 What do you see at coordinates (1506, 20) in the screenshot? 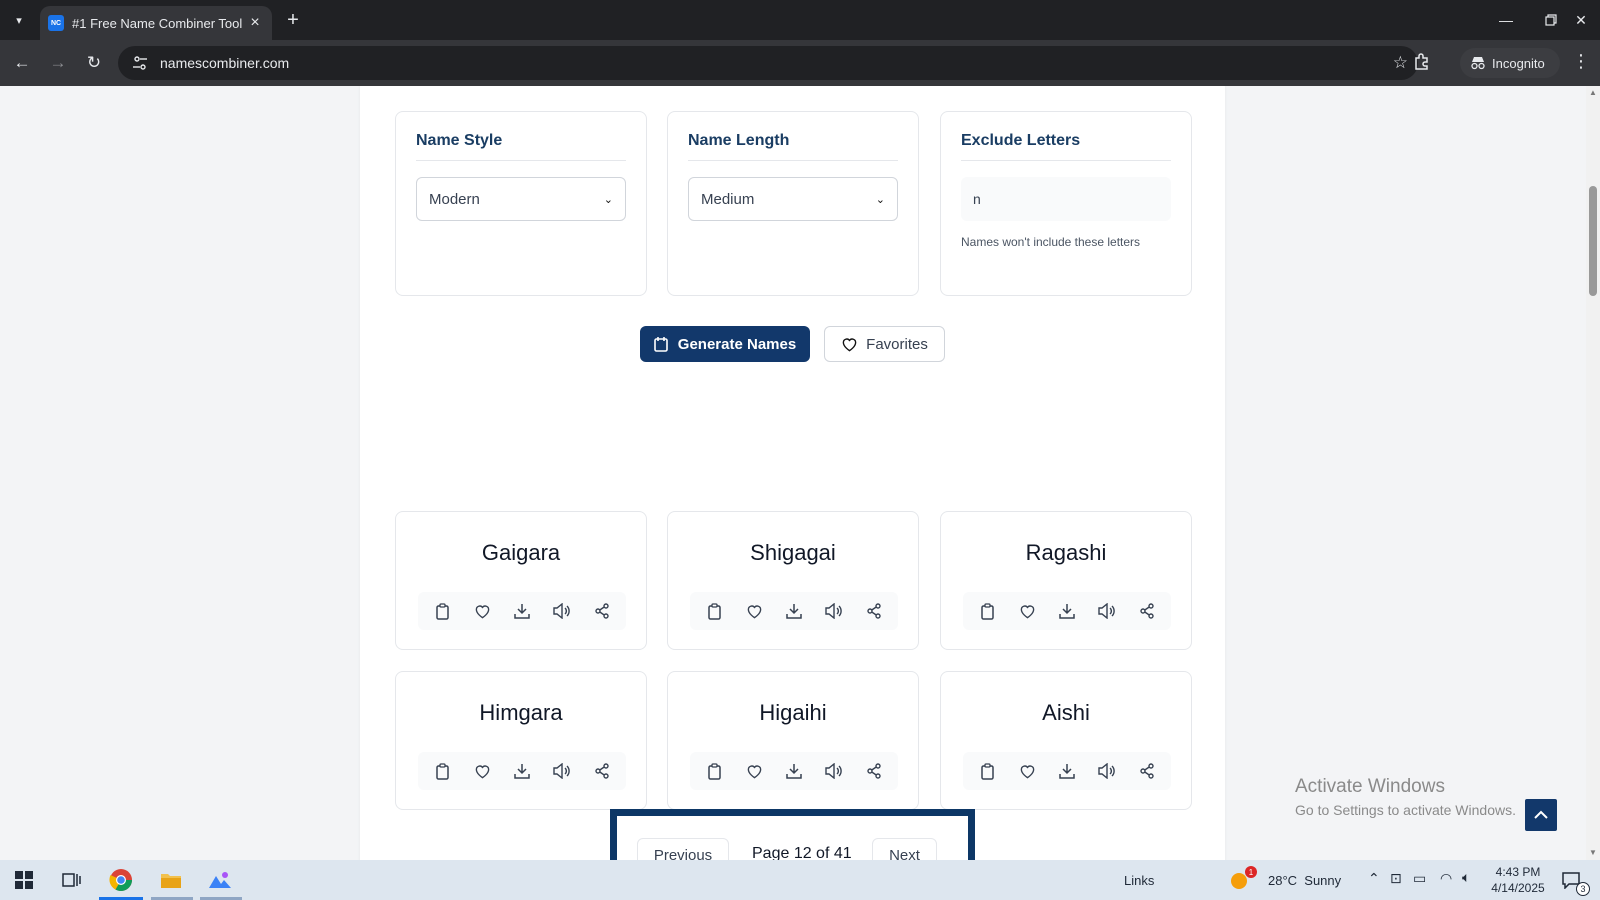
I see `minimize-icon: —` at bounding box center [1506, 20].